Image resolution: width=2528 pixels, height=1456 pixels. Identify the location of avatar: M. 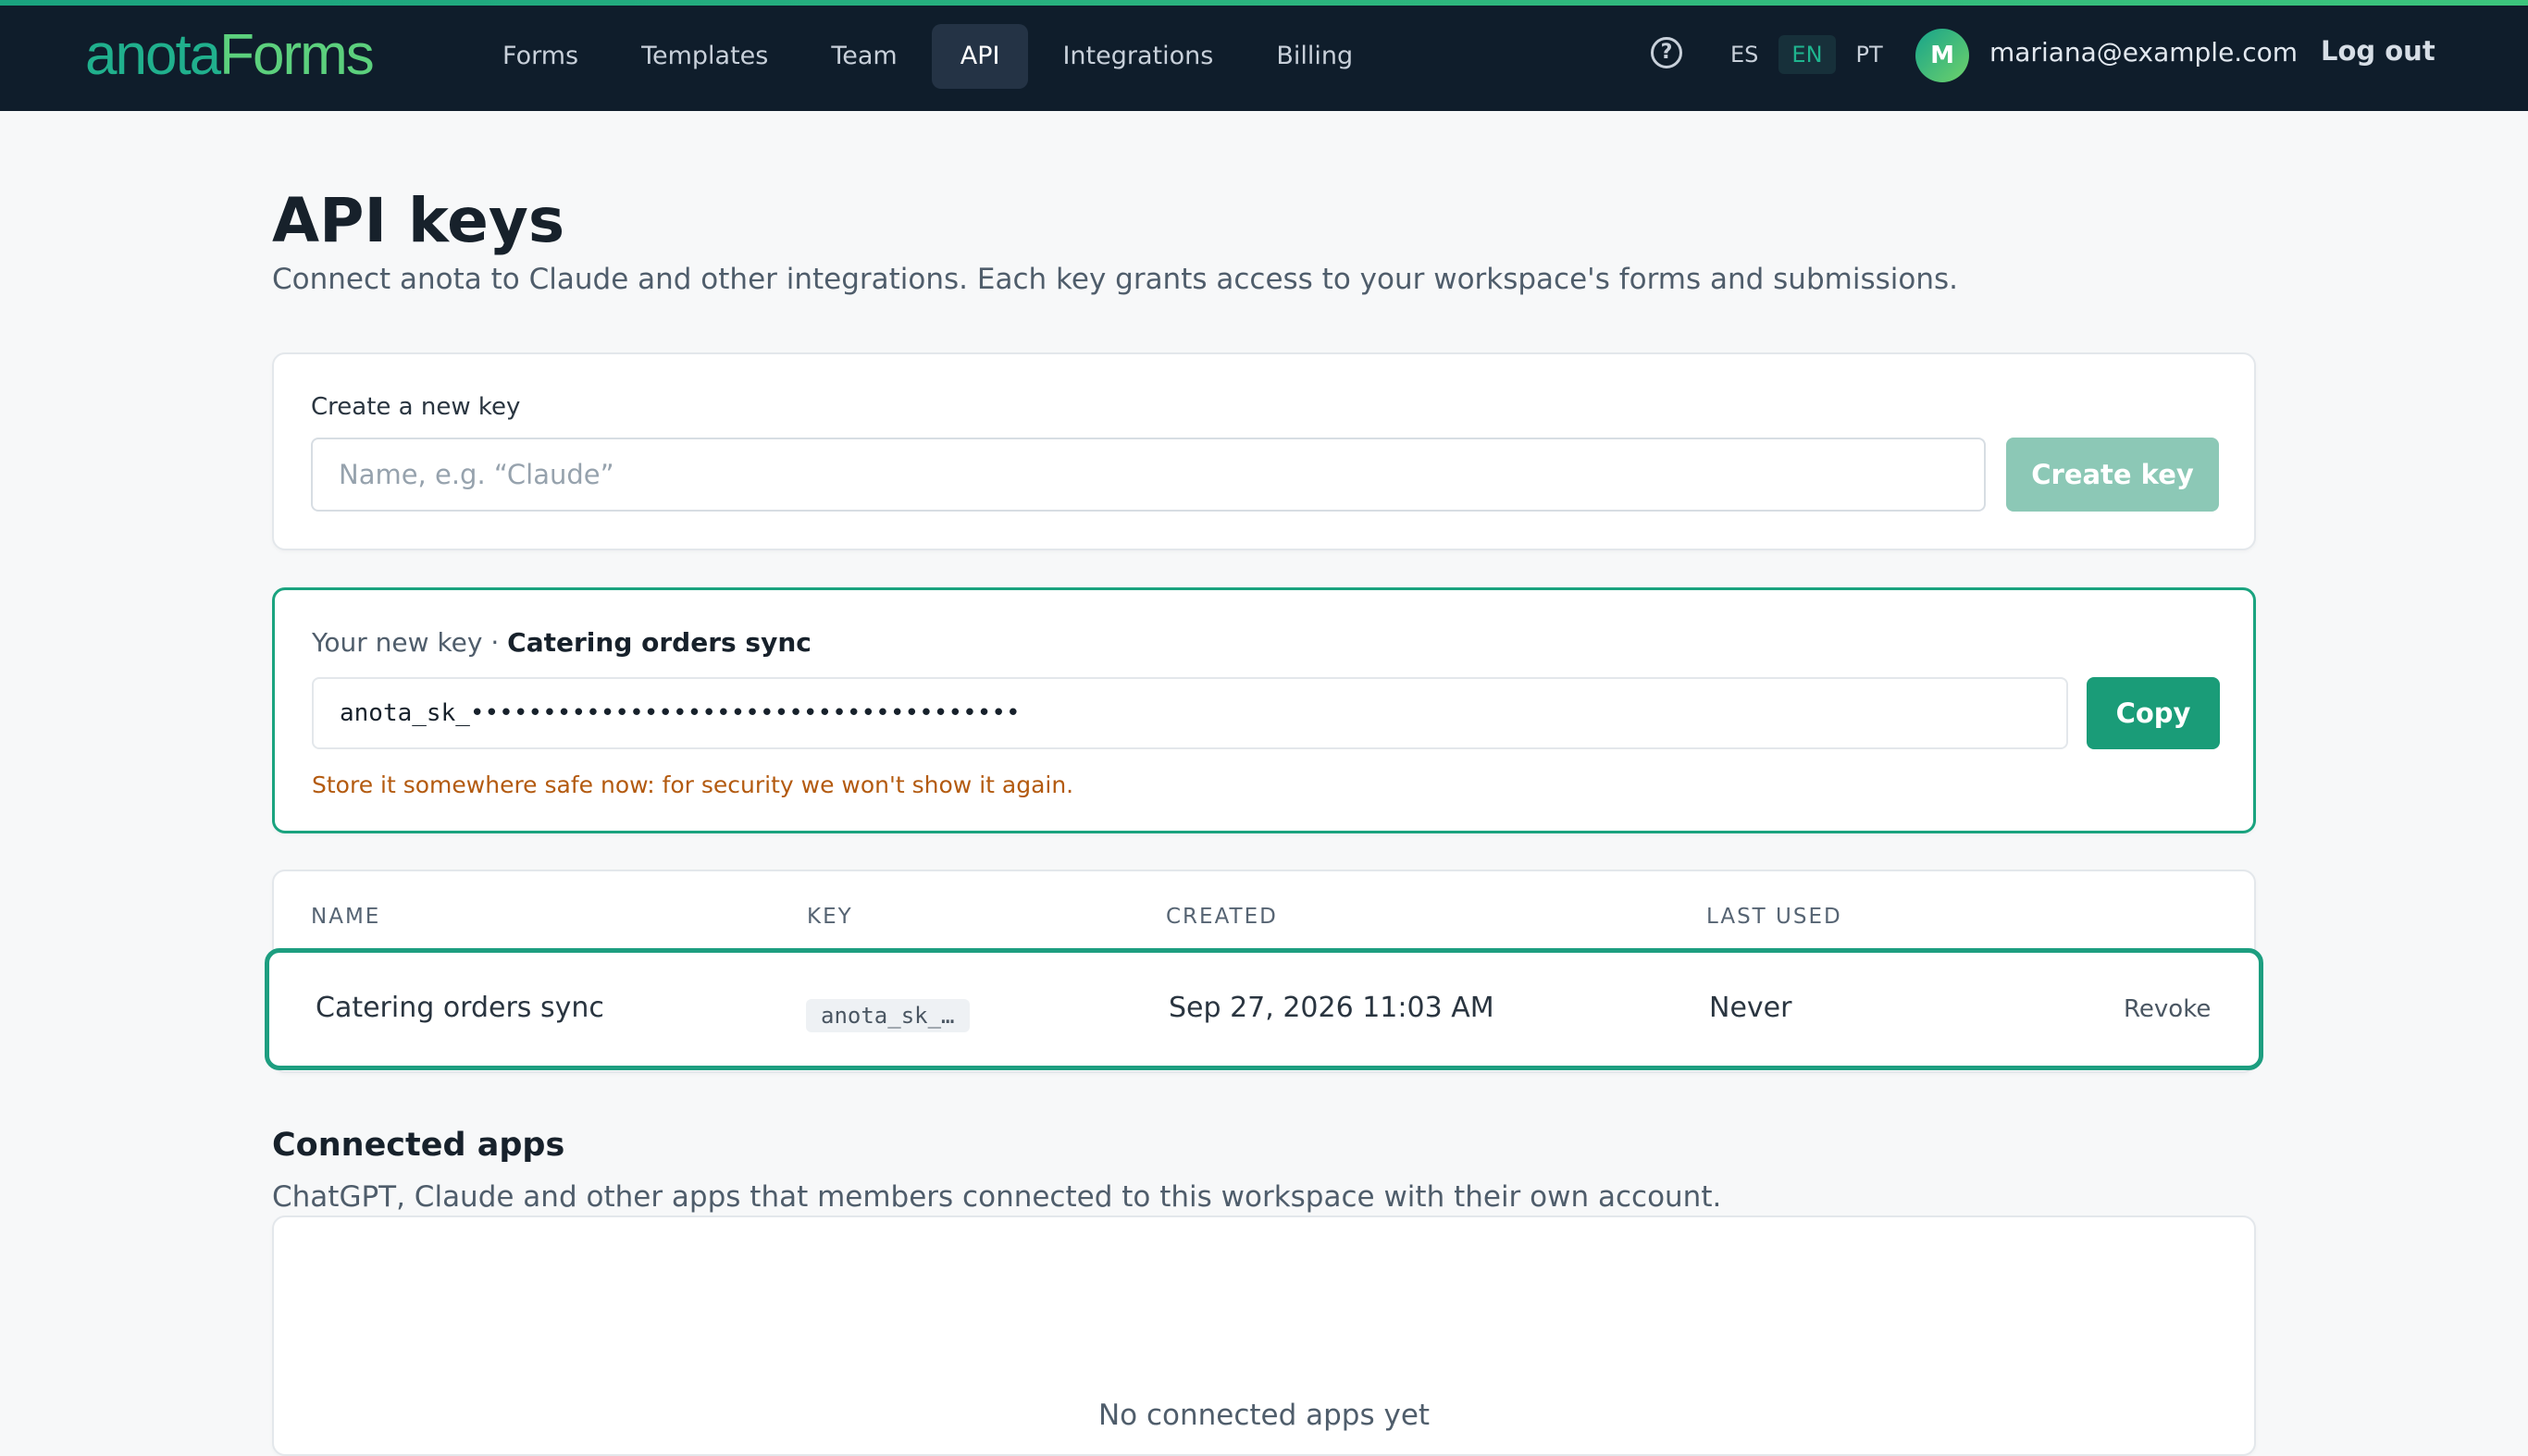
(1942, 55).